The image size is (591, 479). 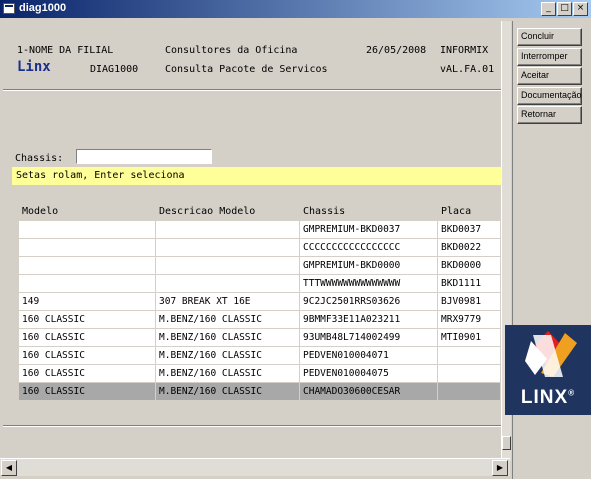 What do you see at coordinates (369, 356) in the screenshot?
I see `cell-chassis: PEDVEN010004071` at bounding box center [369, 356].